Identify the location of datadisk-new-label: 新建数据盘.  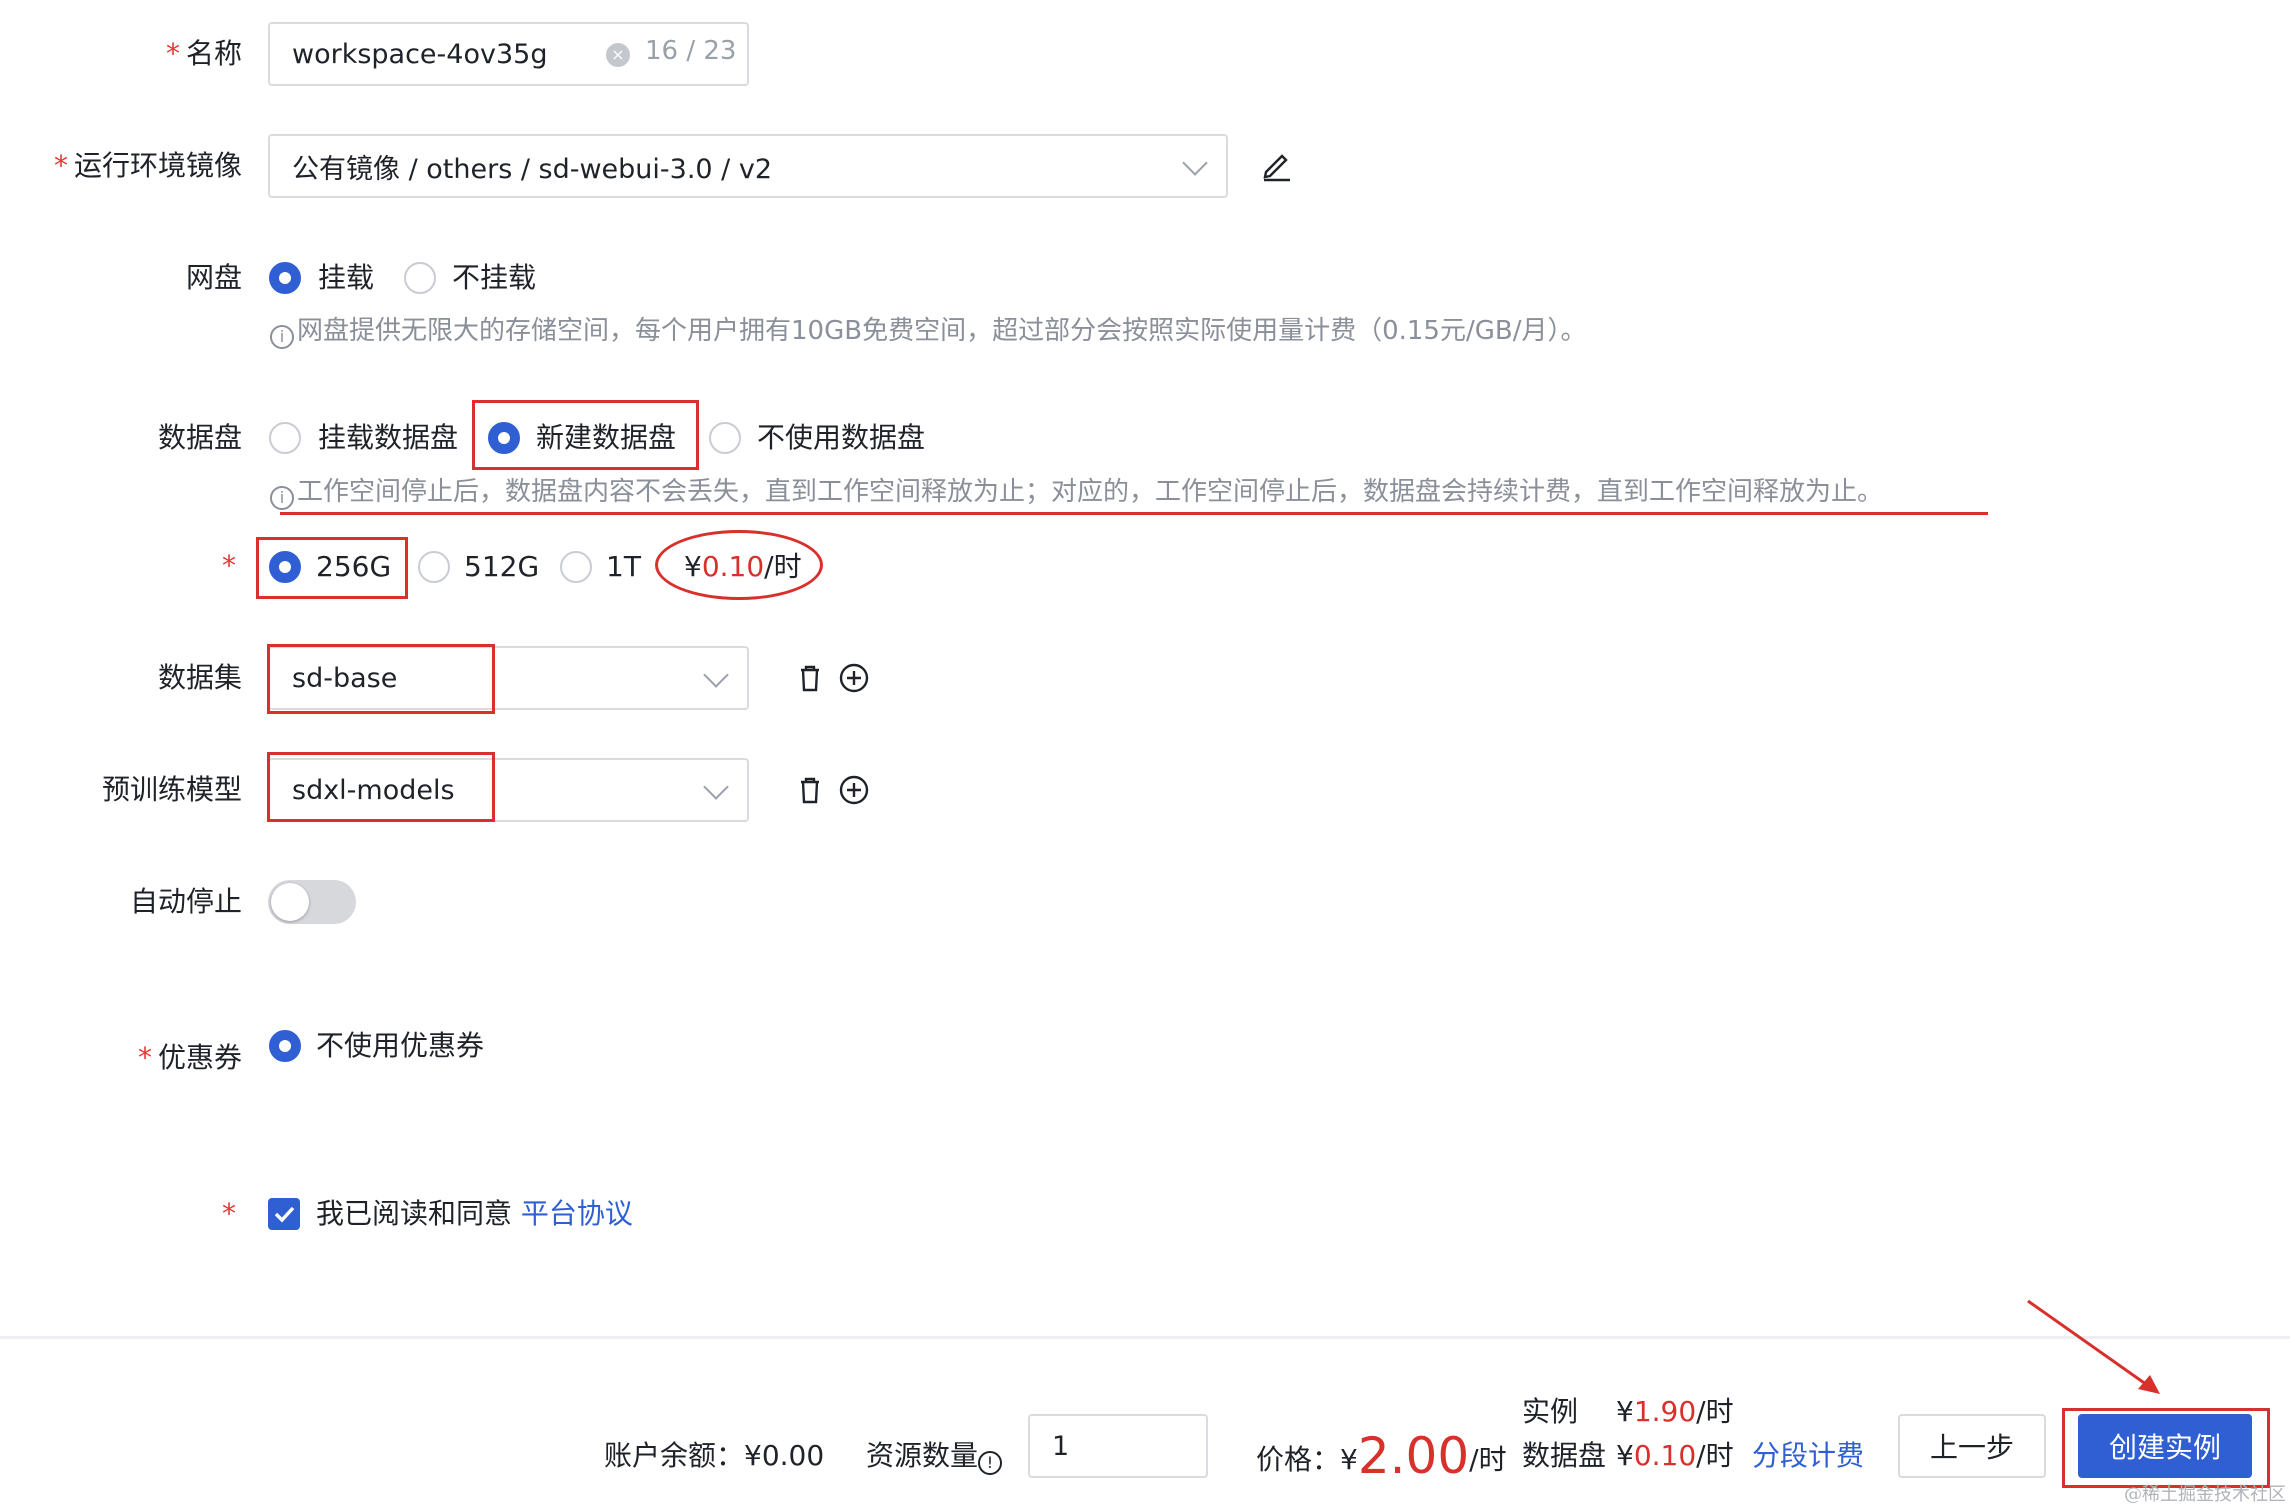
(606, 438).